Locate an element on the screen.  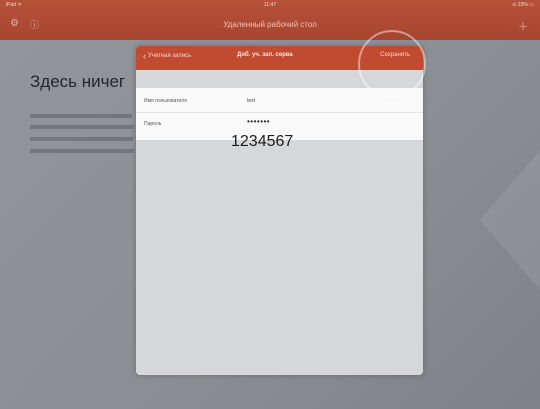
password-field: ••••••• is located at coordinates (258, 121).